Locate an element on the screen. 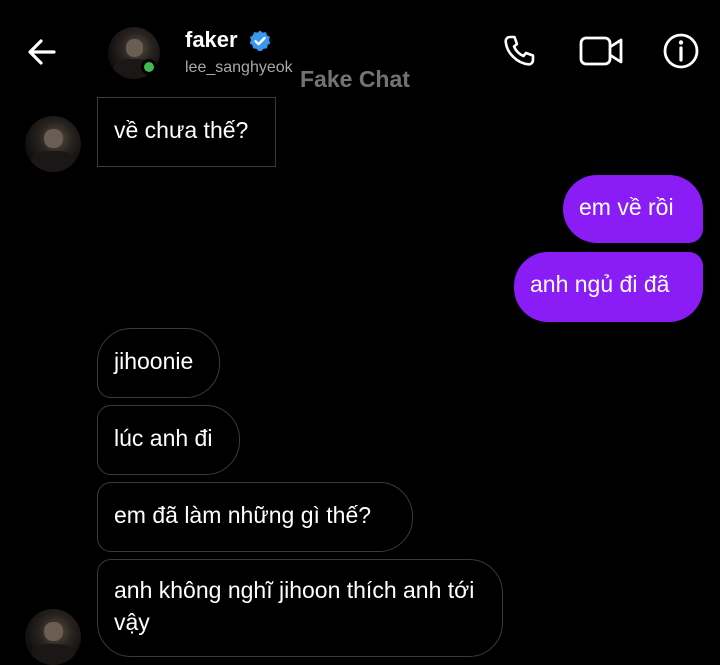 Image resolution: width=720 pixels, height=665 pixels. message-bubble-outgoing: anh ngủ đi đã is located at coordinates (608, 287).